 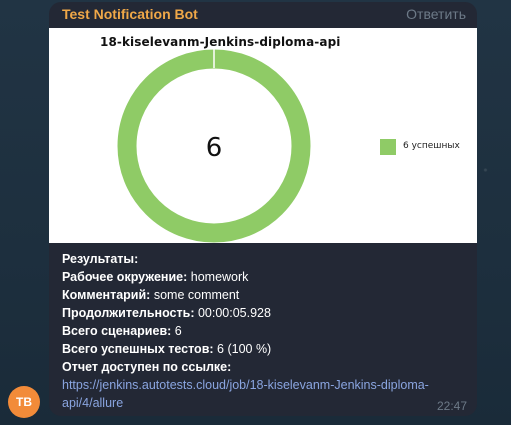 What do you see at coordinates (100, 259) in the screenshot?
I see `results-heading: Результаты:` at bounding box center [100, 259].